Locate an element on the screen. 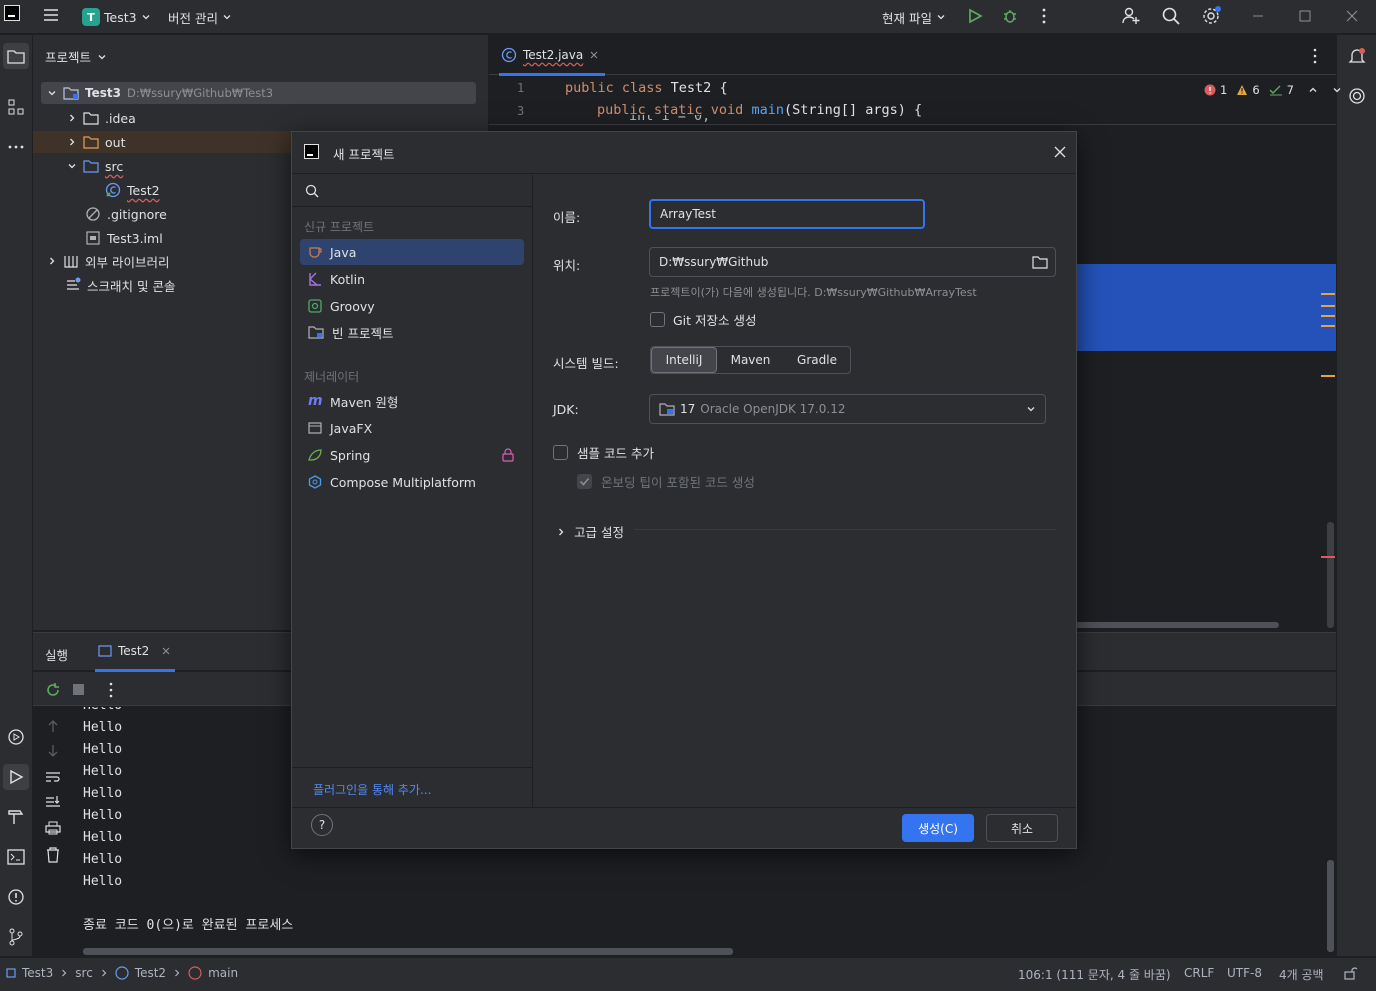  git-repo-checkbox is located at coordinates (657, 319).